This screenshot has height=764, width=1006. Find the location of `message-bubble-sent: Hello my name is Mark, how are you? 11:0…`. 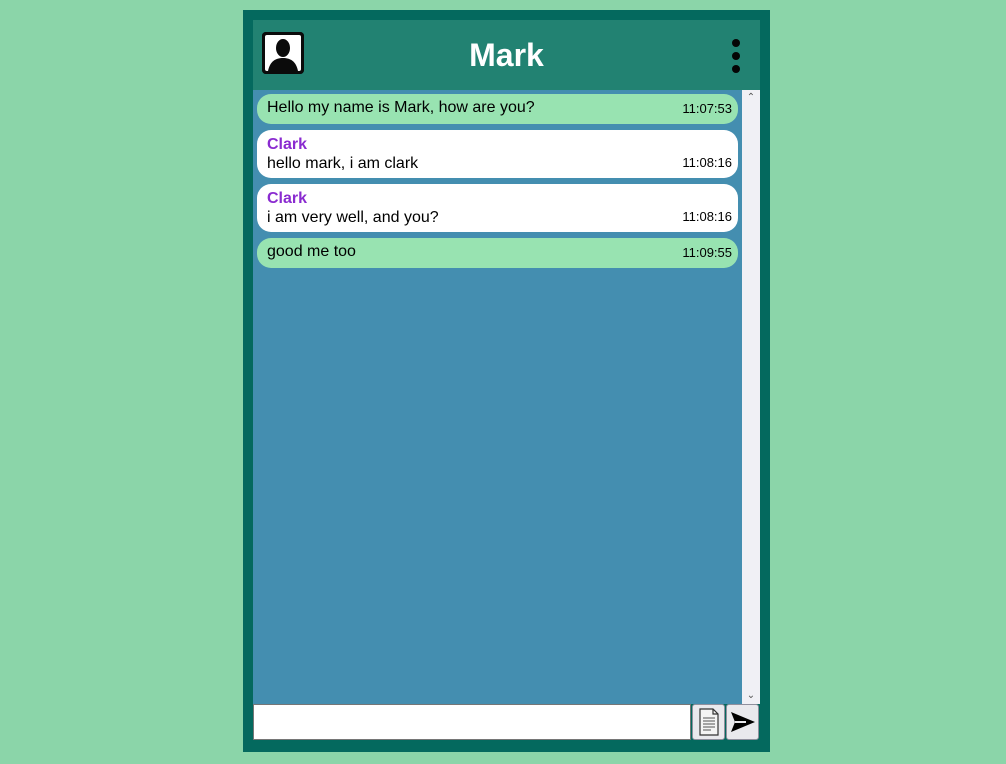

message-bubble-sent: Hello my name is Mark, how are you? 11:0… is located at coordinates (497, 109).